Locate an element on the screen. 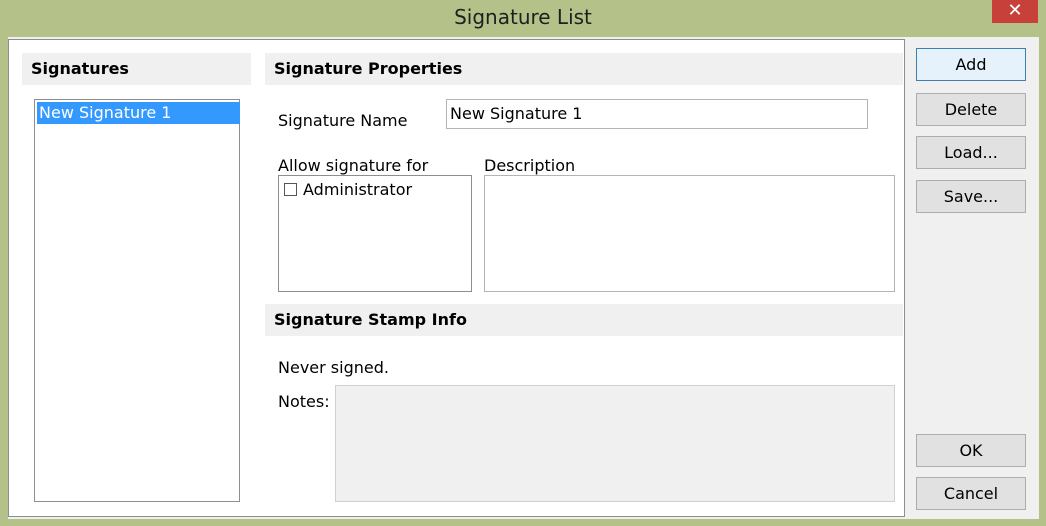  checkbox-unchecked-icon is located at coordinates (290, 189).